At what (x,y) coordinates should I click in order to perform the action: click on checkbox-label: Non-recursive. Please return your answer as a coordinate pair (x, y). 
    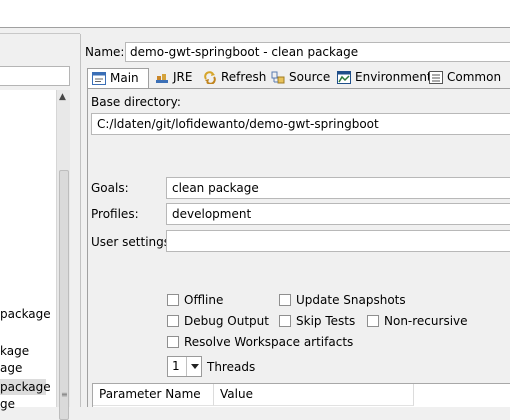
    Looking at the image, I should click on (426, 321).